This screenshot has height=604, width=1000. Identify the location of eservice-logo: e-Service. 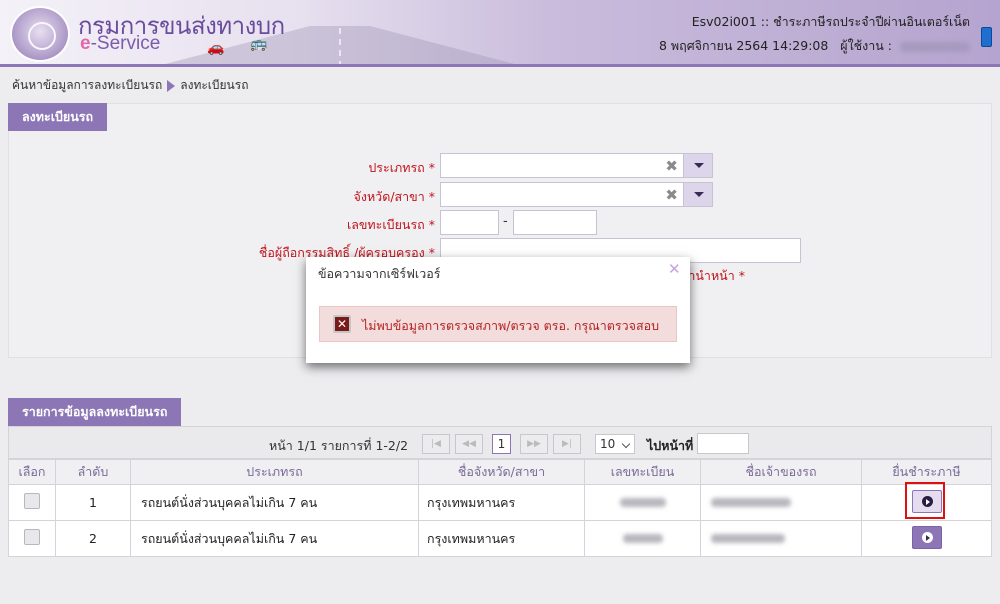
(120, 44).